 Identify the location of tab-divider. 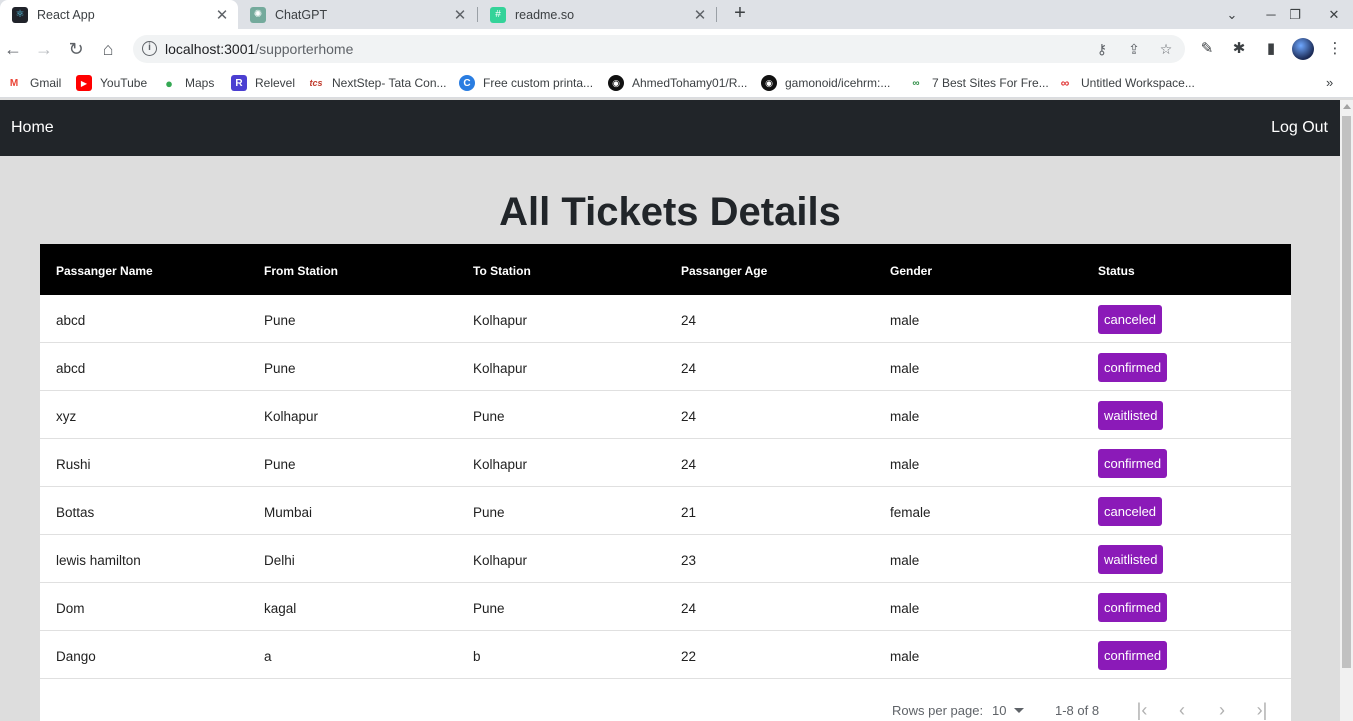
(716, 14).